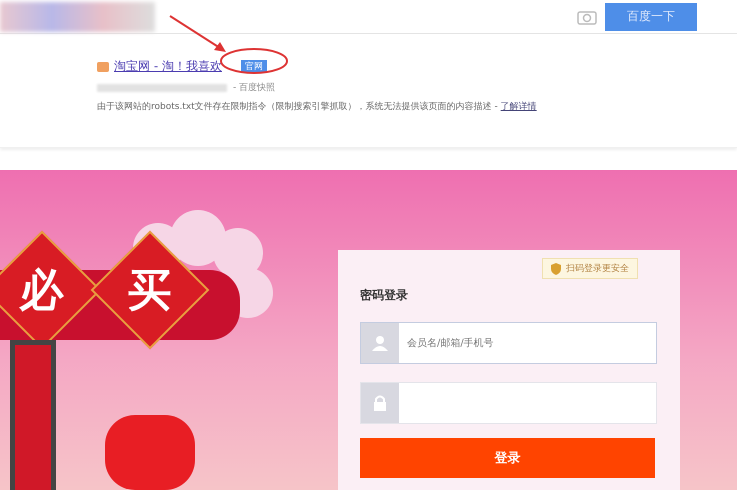  I want to click on search-button: 百度一下, so click(651, 16).